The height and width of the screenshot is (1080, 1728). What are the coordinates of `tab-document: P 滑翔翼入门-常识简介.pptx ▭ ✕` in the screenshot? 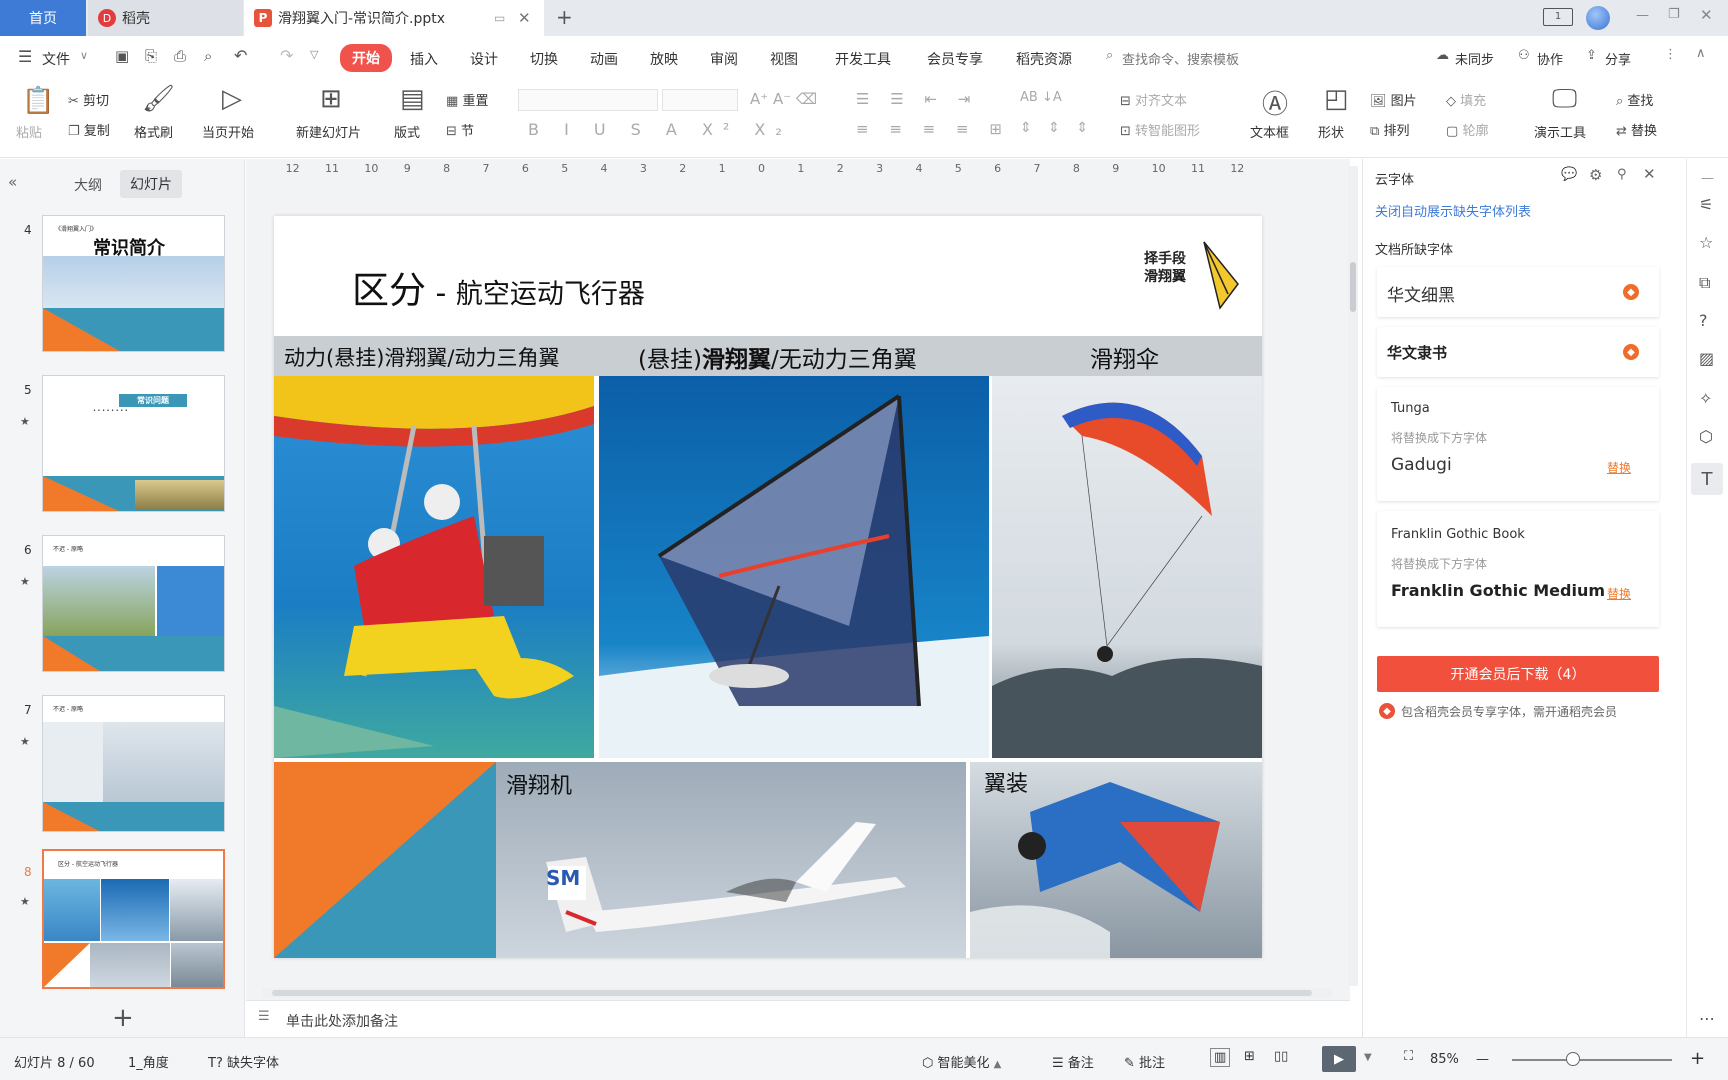 It's located at (394, 18).